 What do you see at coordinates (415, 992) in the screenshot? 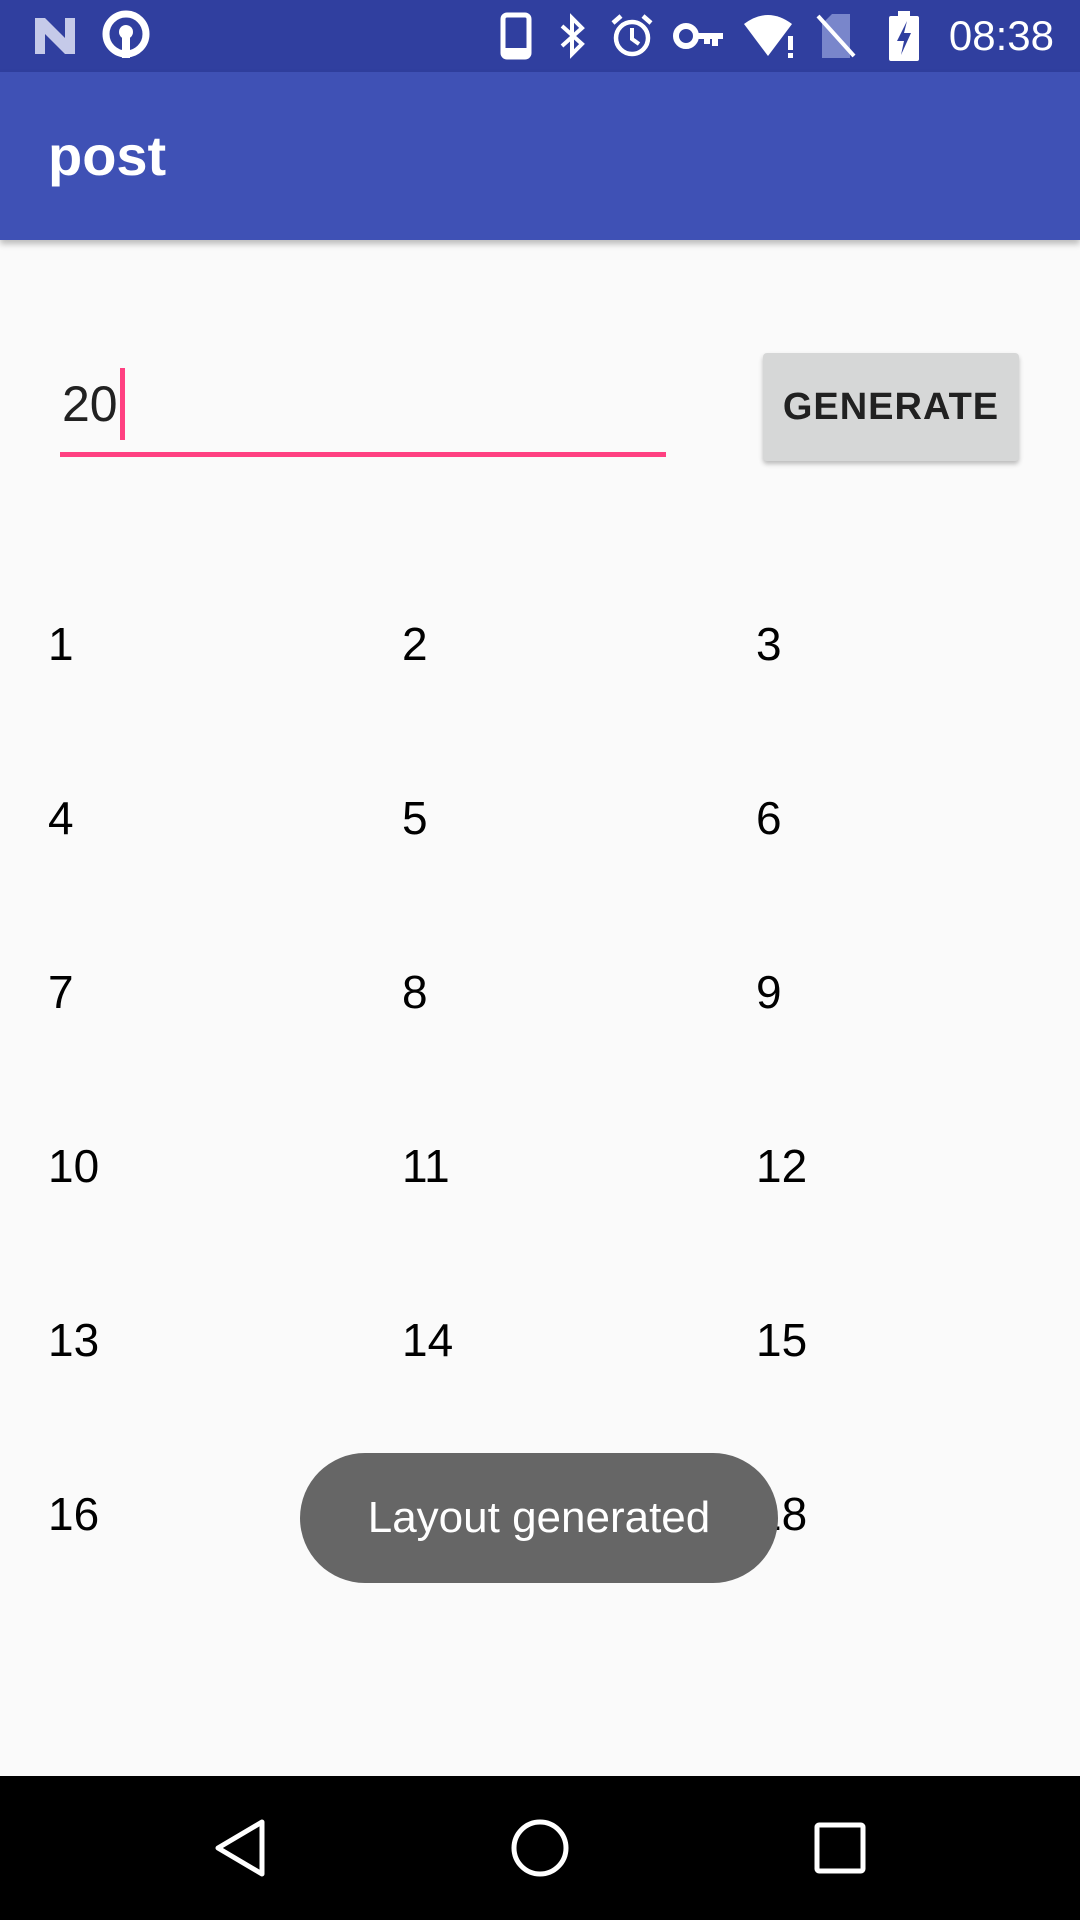
I see `grid-cell: 8` at bounding box center [415, 992].